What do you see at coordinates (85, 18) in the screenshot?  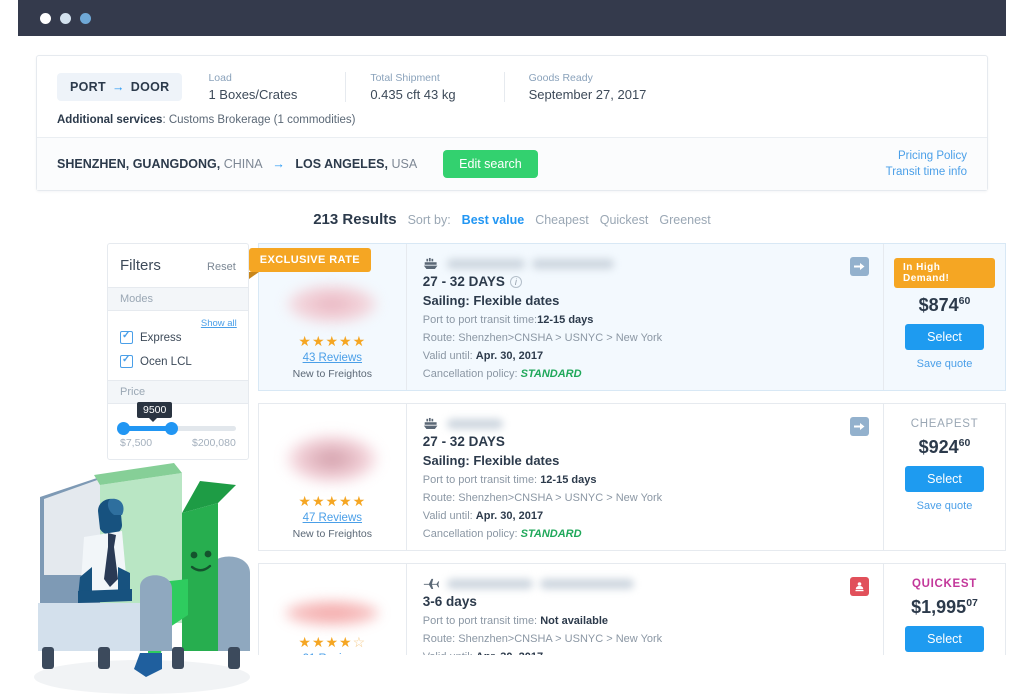 I see `blue-dot-icon` at bounding box center [85, 18].